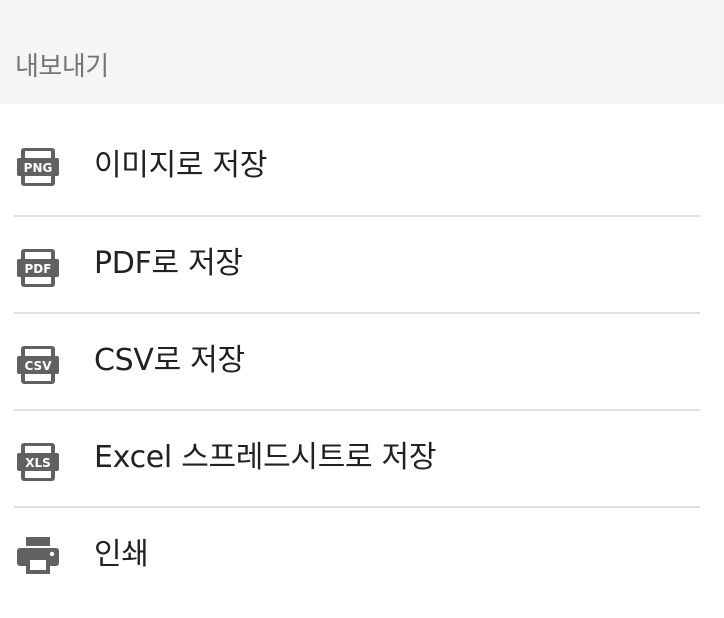 The image size is (724, 618). What do you see at coordinates (169, 360) in the screenshot?
I see `save-as-csv-label: CSV로 저장` at bounding box center [169, 360].